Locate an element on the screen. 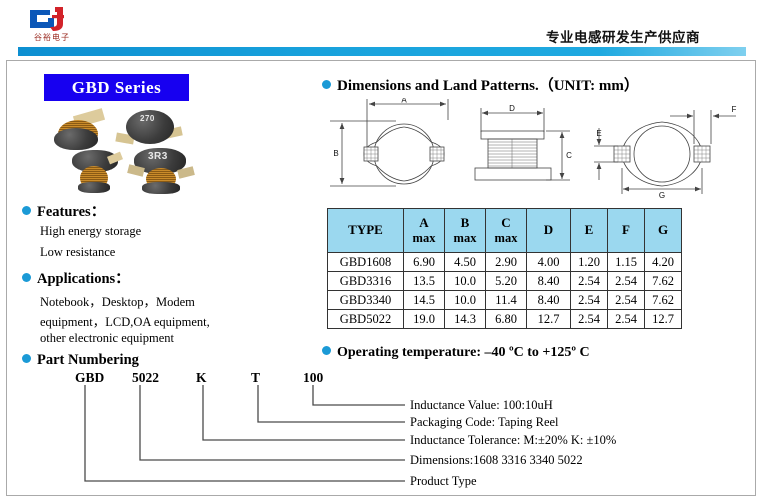 The width and height of the screenshot is (762, 502). pn-legend-dimensions: Dimensions:1608 3316 3340 5022 is located at coordinates (496, 460).